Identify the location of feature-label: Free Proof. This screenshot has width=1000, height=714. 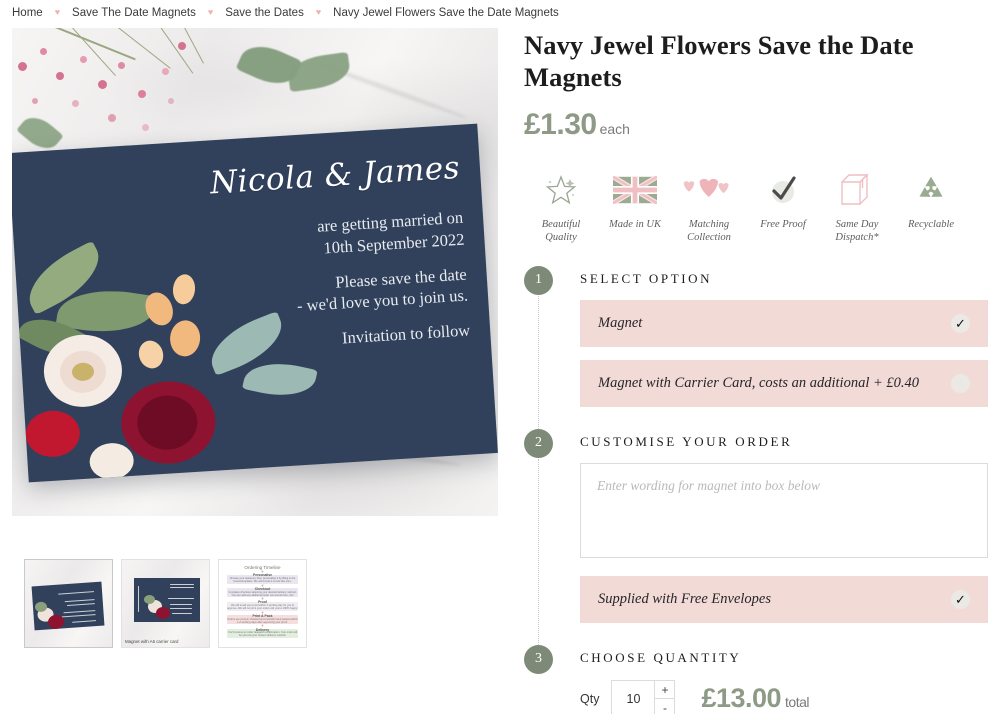
(783, 224).